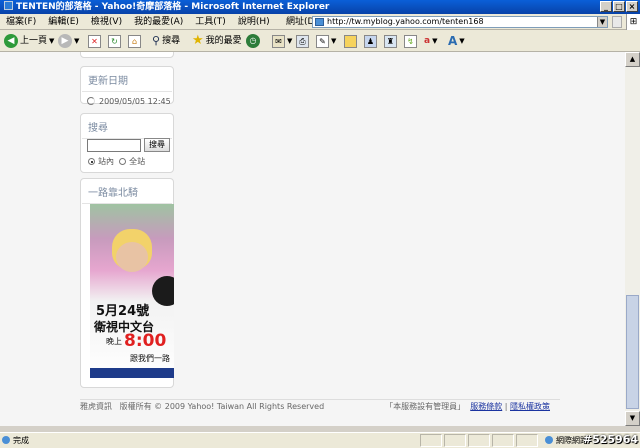 The image size is (640, 448). What do you see at coordinates (289, 41) in the screenshot?
I see `mail-dropdown-icon: ▼` at bounding box center [289, 41].